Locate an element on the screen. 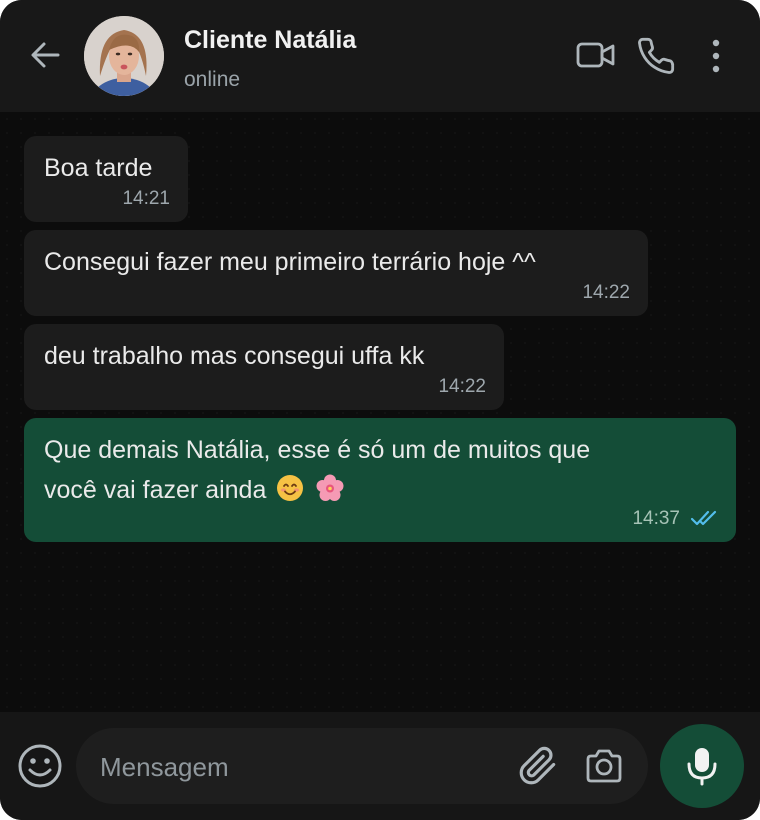 The image size is (760, 820). avatar-photo is located at coordinates (124, 56).